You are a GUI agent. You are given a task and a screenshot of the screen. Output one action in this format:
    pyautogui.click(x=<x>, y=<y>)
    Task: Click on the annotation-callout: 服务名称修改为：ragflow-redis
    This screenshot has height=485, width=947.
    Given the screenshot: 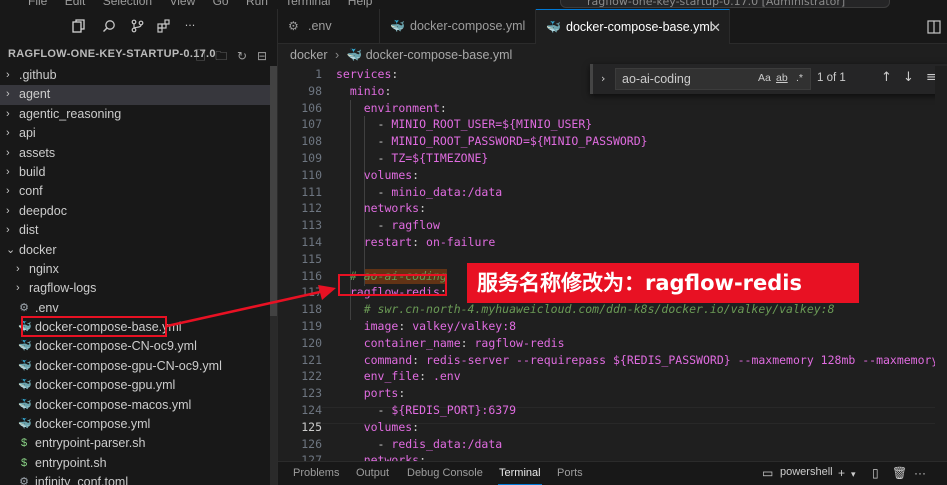 What is the action you would take?
    pyautogui.click(x=663, y=283)
    